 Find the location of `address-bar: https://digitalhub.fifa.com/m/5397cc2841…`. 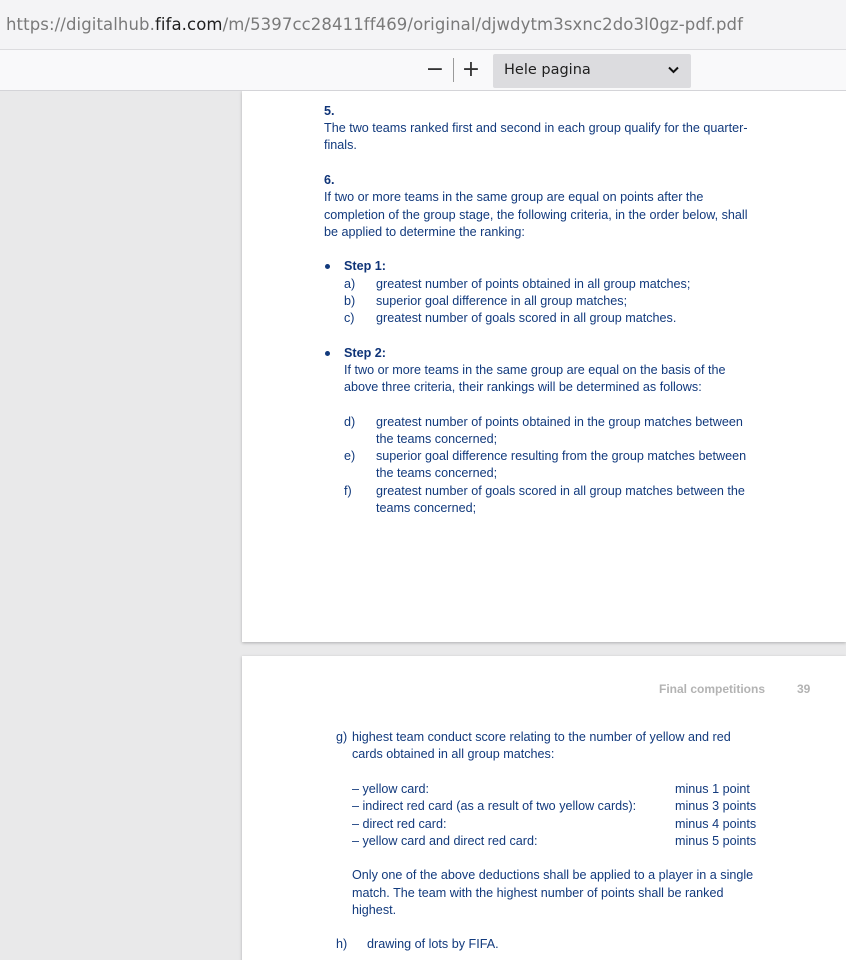

address-bar: https://digitalhub.fifa.com/m/5397cc2841… is located at coordinates (423, 25).